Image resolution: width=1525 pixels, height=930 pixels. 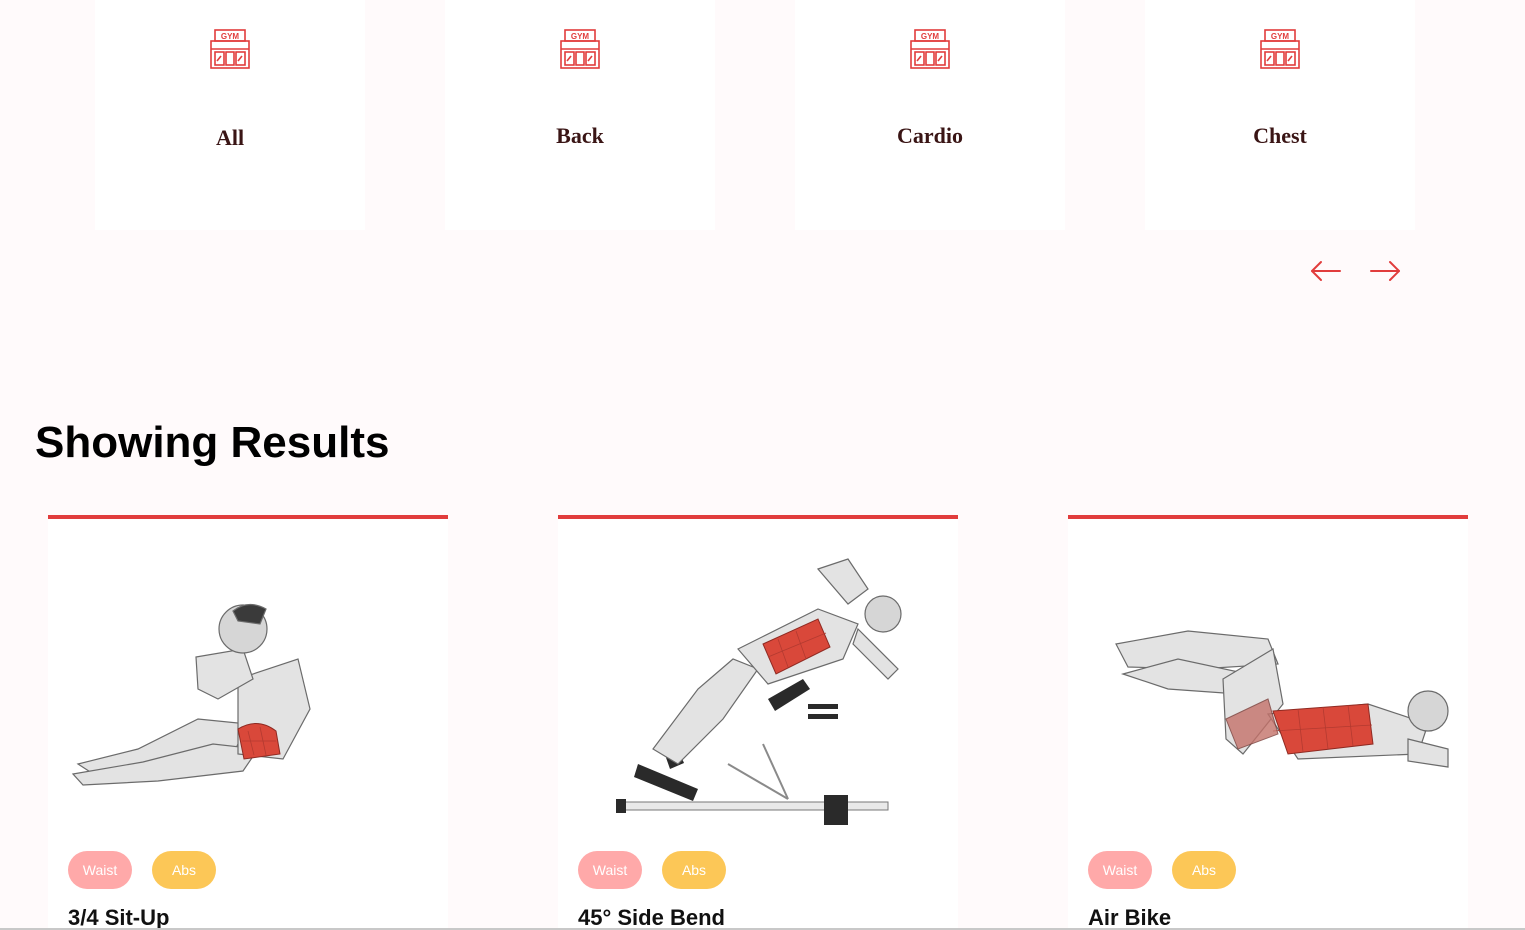 What do you see at coordinates (930, 135) in the screenshot?
I see `category-label: Cardio` at bounding box center [930, 135].